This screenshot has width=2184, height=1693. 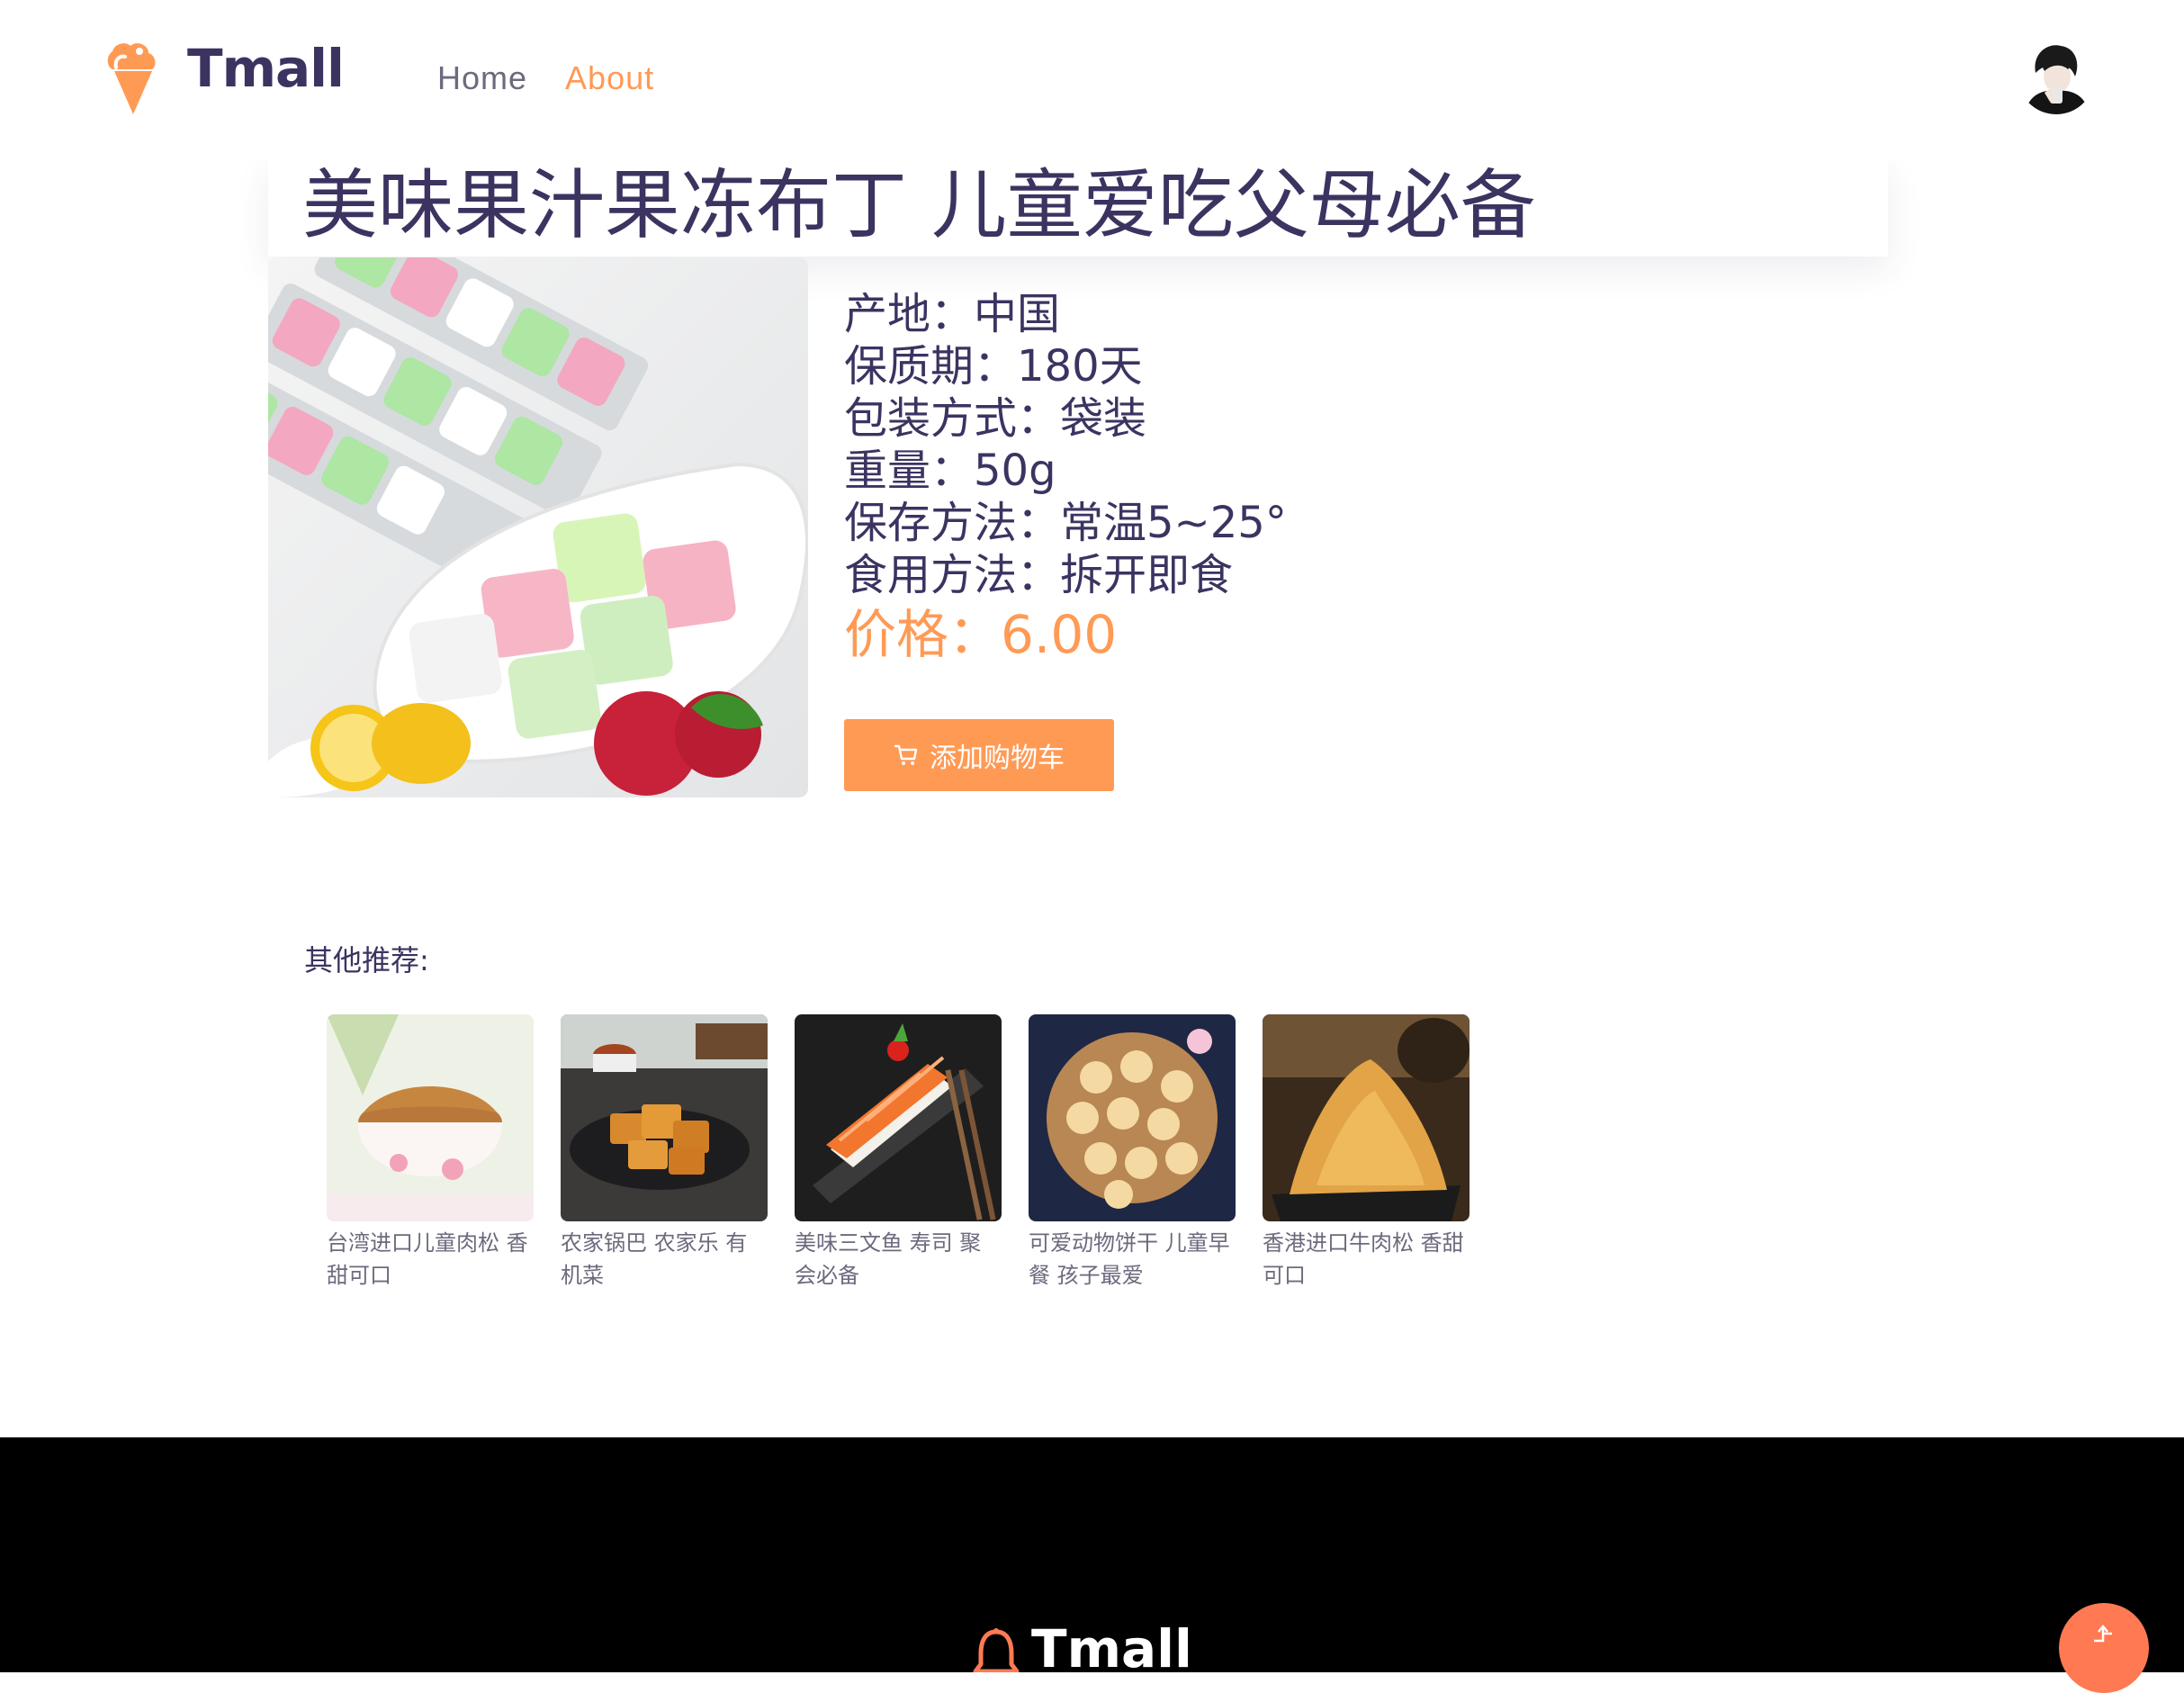 I want to click on product-title-bar: 美味果汁果冻布丁 儿童爱吃父母必备, so click(x=1078, y=208).